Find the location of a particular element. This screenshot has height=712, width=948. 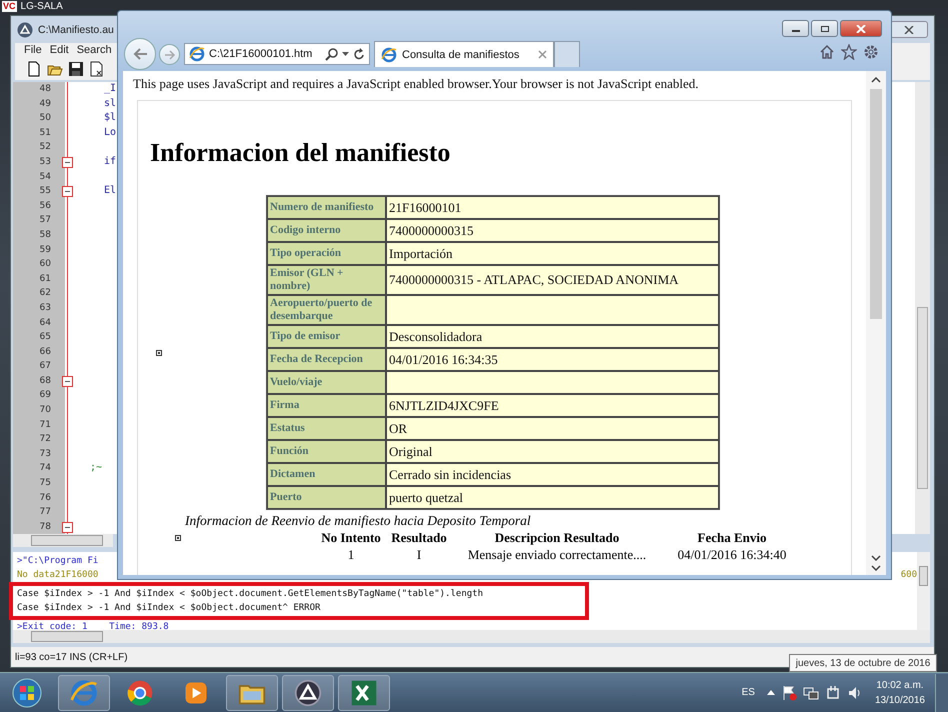

table-cell-text: 1 is located at coordinates (351, 554).